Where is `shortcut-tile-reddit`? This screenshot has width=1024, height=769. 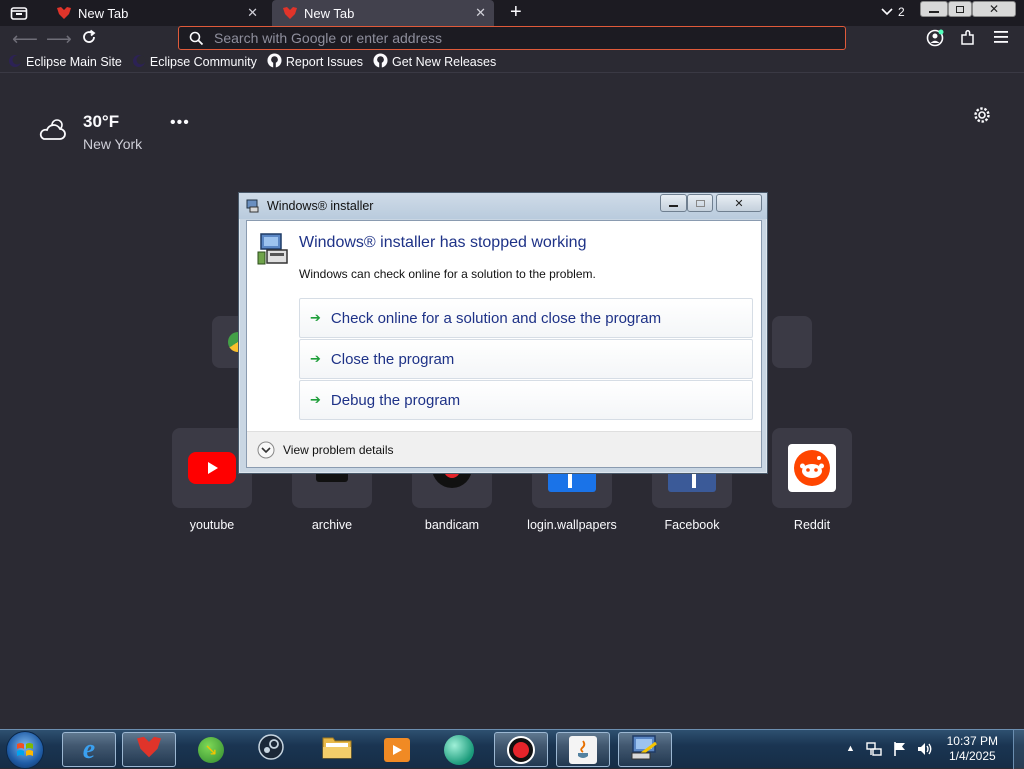
shortcut-tile-reddit is located at coordinates (812, 468).